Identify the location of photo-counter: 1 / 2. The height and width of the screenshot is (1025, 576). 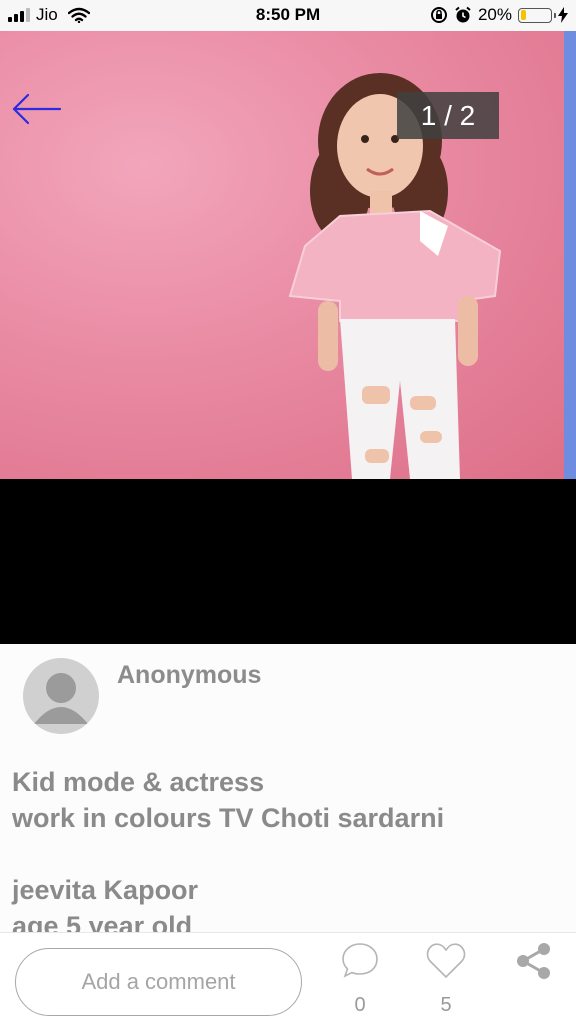
(448, 115).